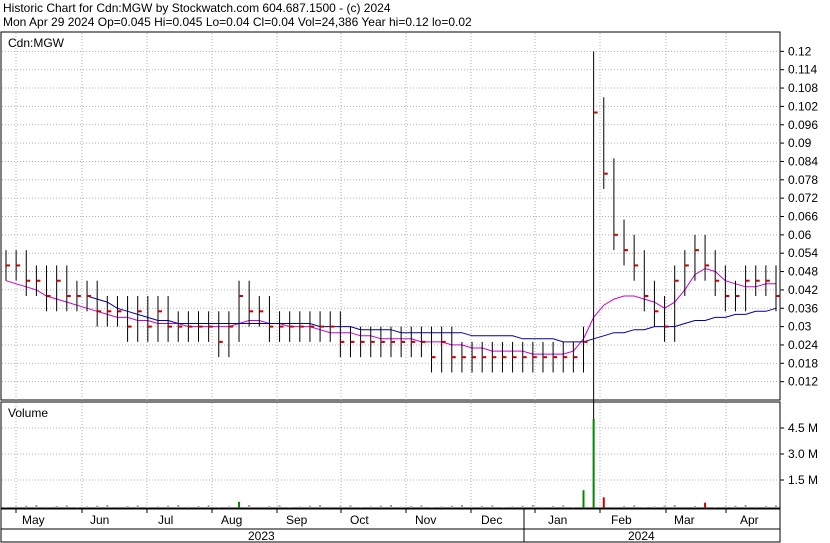  What do you see at coordinates (803, 161) in the screenshot?
I see `price-tick-label: 0.084` at bounding box center [803, 161].